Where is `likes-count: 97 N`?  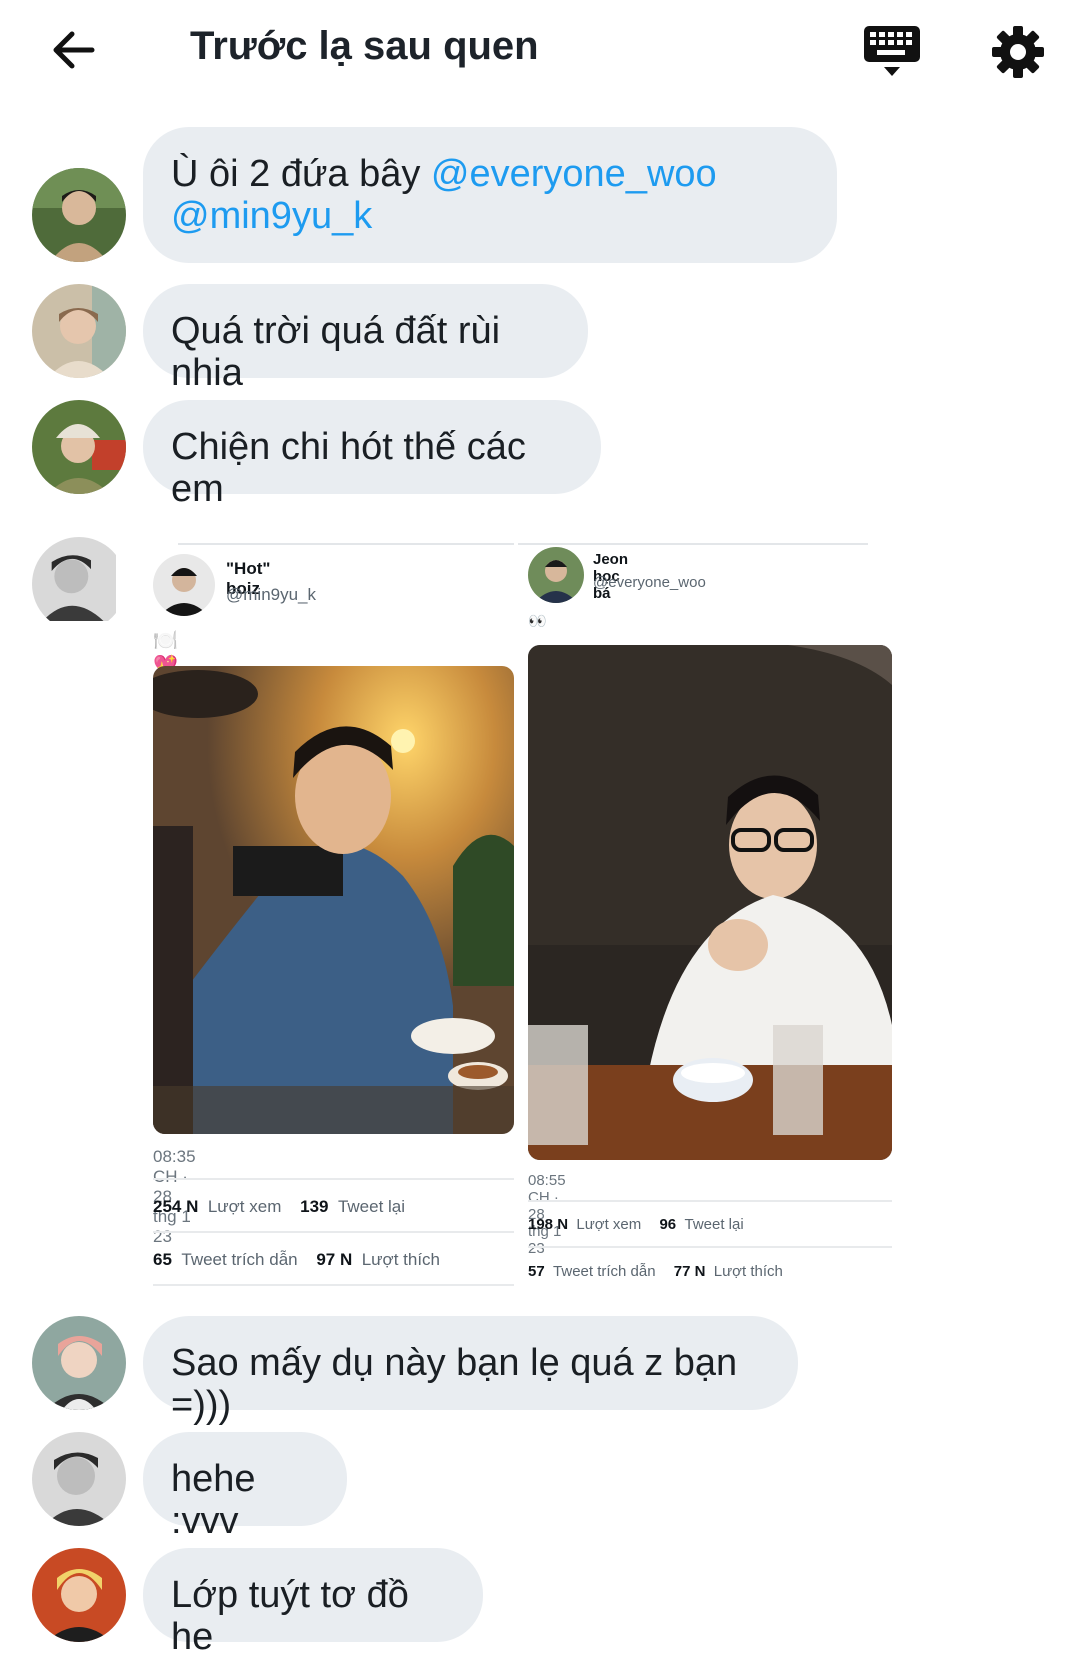
likes-count: 97 N is located at coordinates (334, 1259).